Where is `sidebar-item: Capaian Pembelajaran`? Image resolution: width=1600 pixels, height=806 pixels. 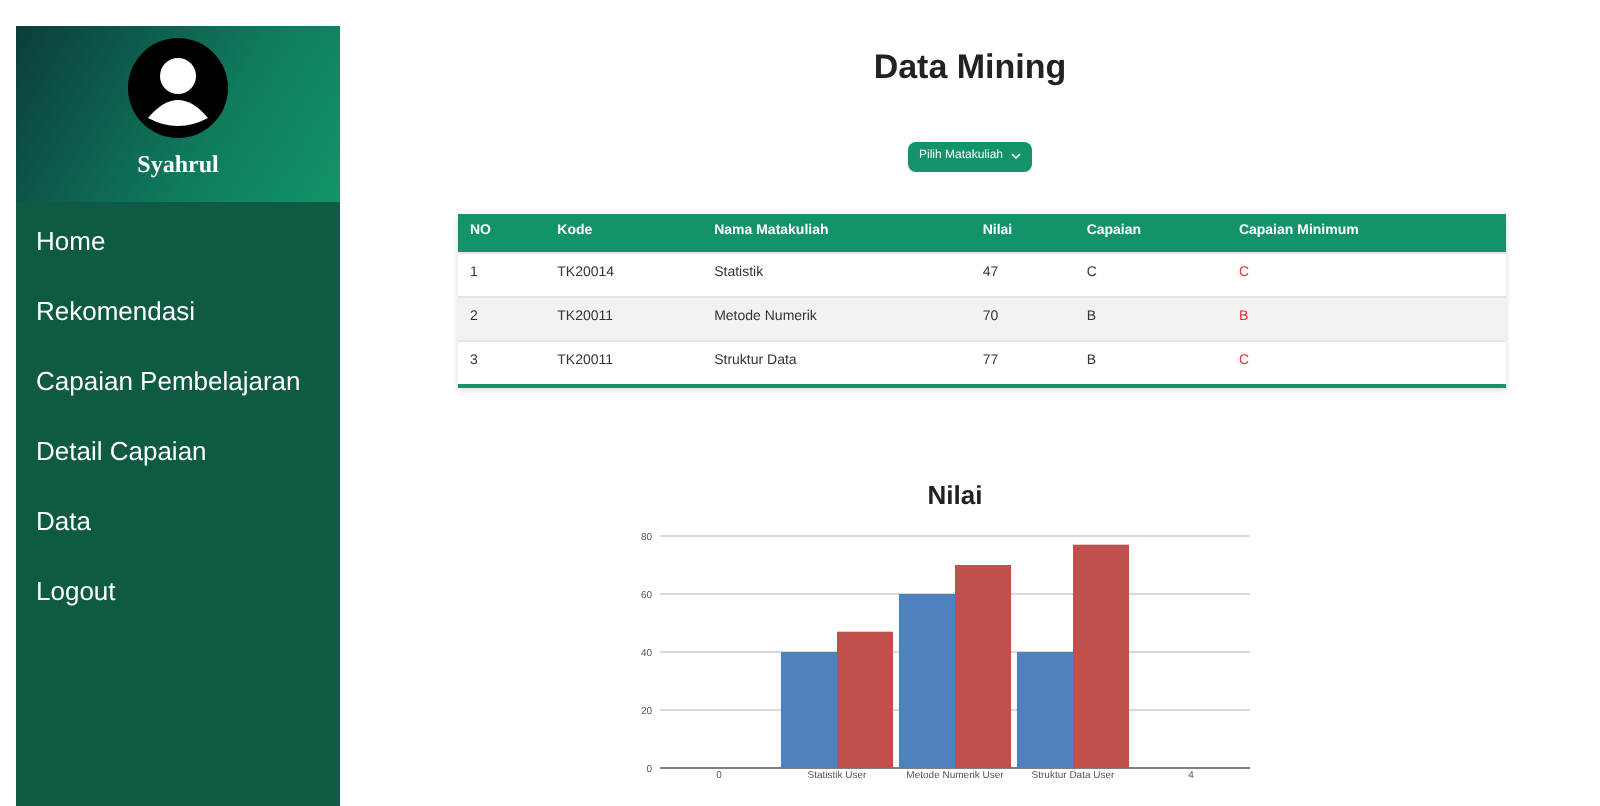
sidebar-item: Capaian Pembelajaran is located at coordinates (188, 382).